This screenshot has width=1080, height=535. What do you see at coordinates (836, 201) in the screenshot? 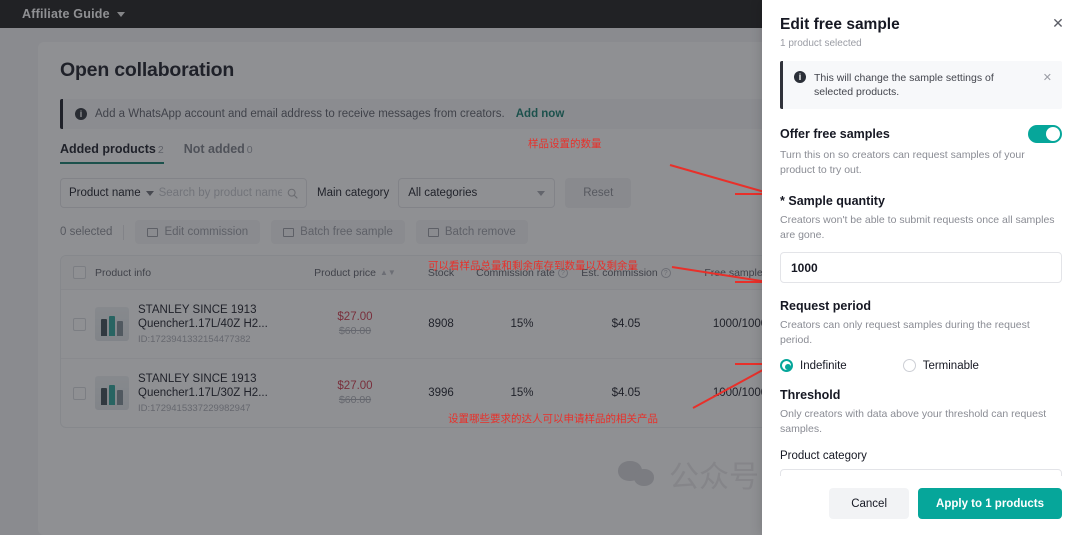
I see `sample-quantity-label: Sample quantity` at bounding box center [836, 201].